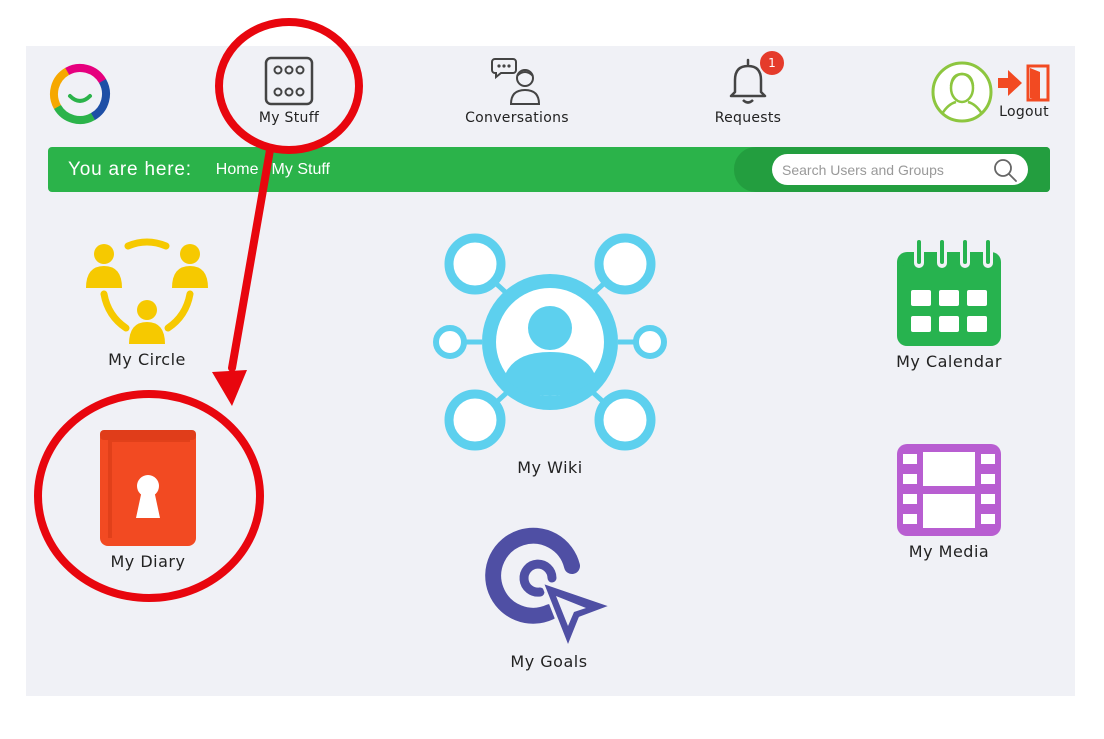 Image resolution: width=1104 pixels, height=739 pixels. I want to click on nav-conversations: Conversations, so click(517, 91).